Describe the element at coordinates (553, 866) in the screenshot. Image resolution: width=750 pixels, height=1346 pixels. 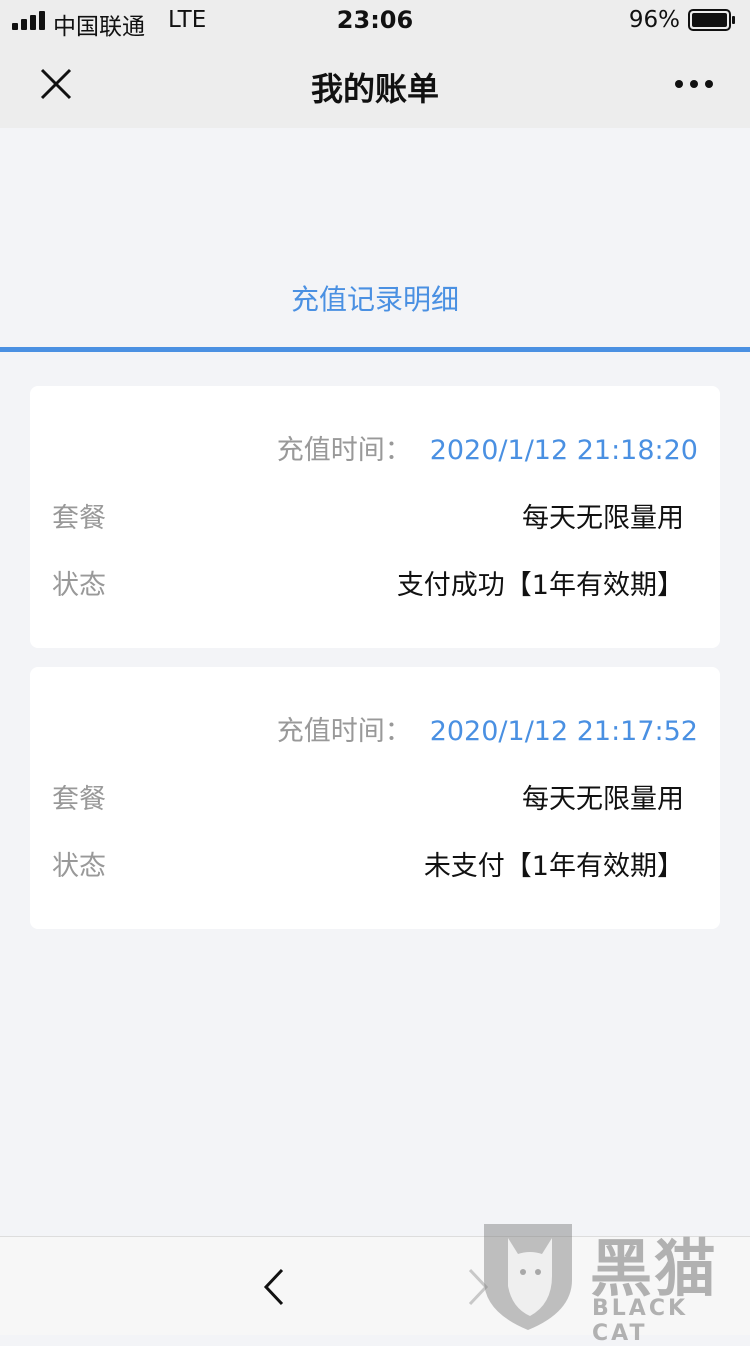
I see `status-value: 未支付【1年有效期】` at that location.